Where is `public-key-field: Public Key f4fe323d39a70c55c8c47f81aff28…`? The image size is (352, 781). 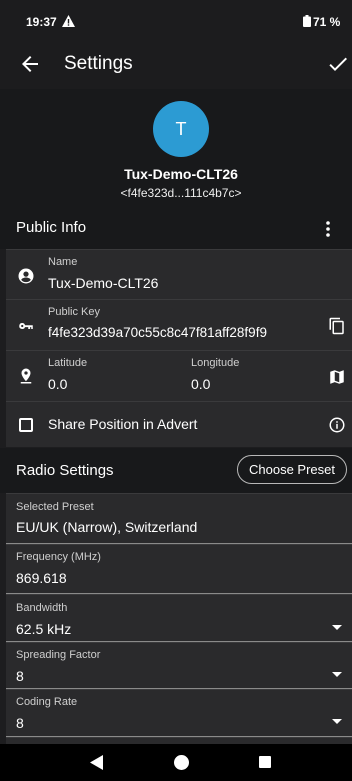 public-key-field: Public Key f4fe323d39a70c55c8c47f81aff28… is located at coordinates (179, 324).